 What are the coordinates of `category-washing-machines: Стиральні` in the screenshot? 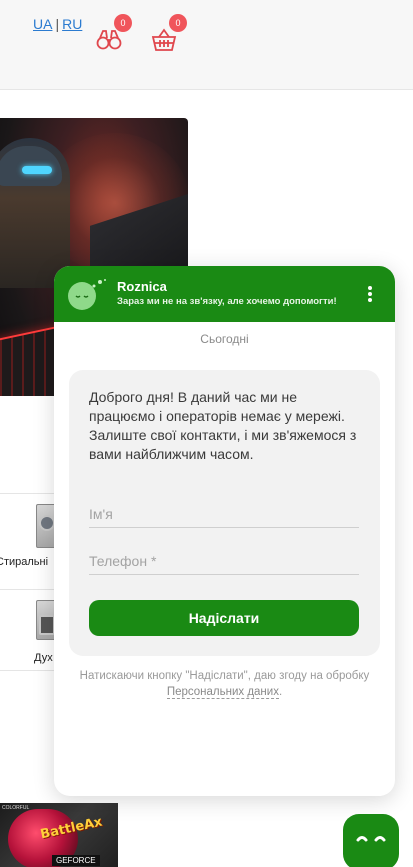 It's located at (30, 532).